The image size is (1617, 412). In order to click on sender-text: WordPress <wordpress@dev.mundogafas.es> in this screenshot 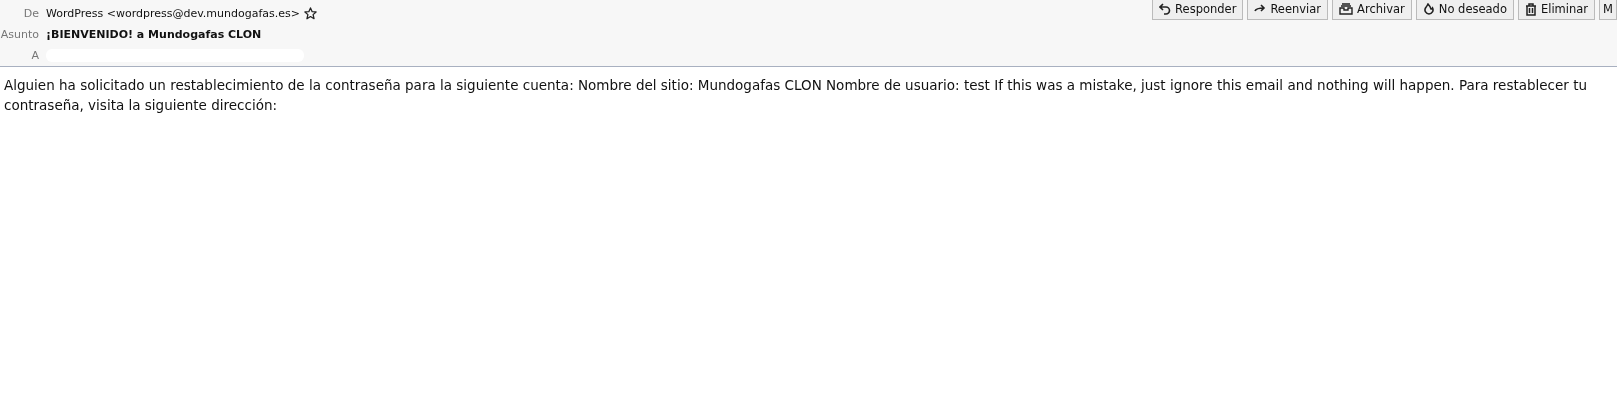, I will do `click(173, 13)`.